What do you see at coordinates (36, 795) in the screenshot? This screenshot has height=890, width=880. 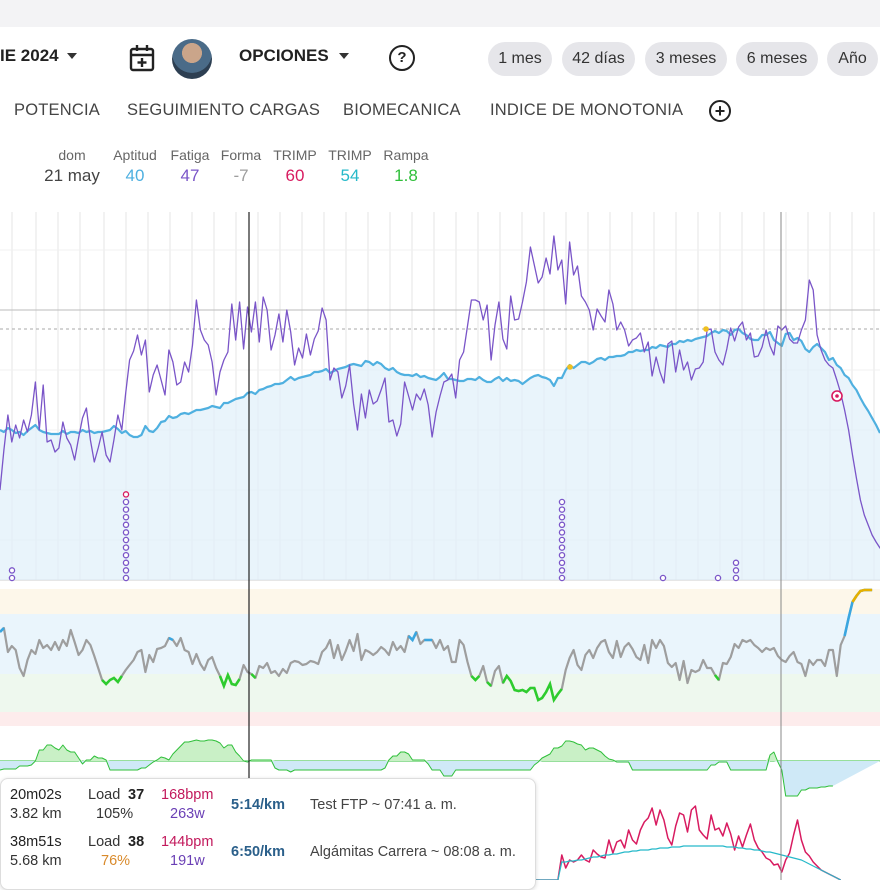 I see `activity-1-duration: 20m02s` at bounding box center [36, 795].